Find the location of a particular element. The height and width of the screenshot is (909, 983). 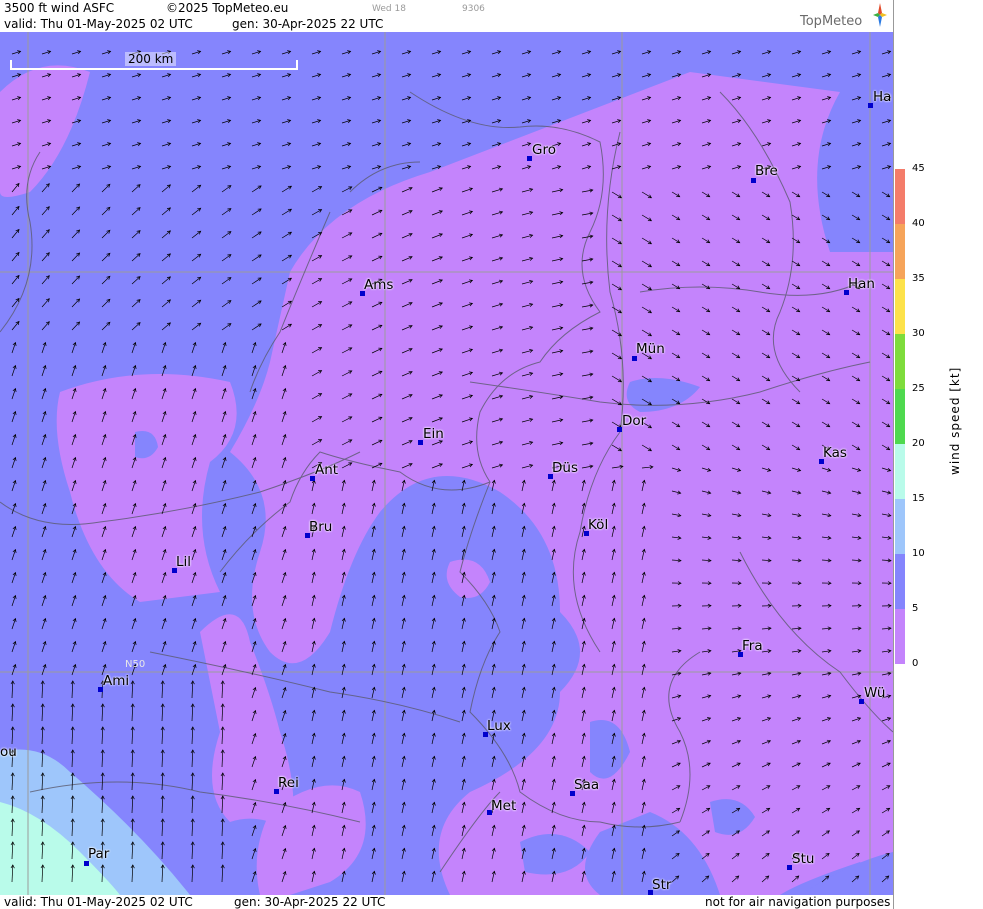

city-label: Han is located at coordinates (861, 284).